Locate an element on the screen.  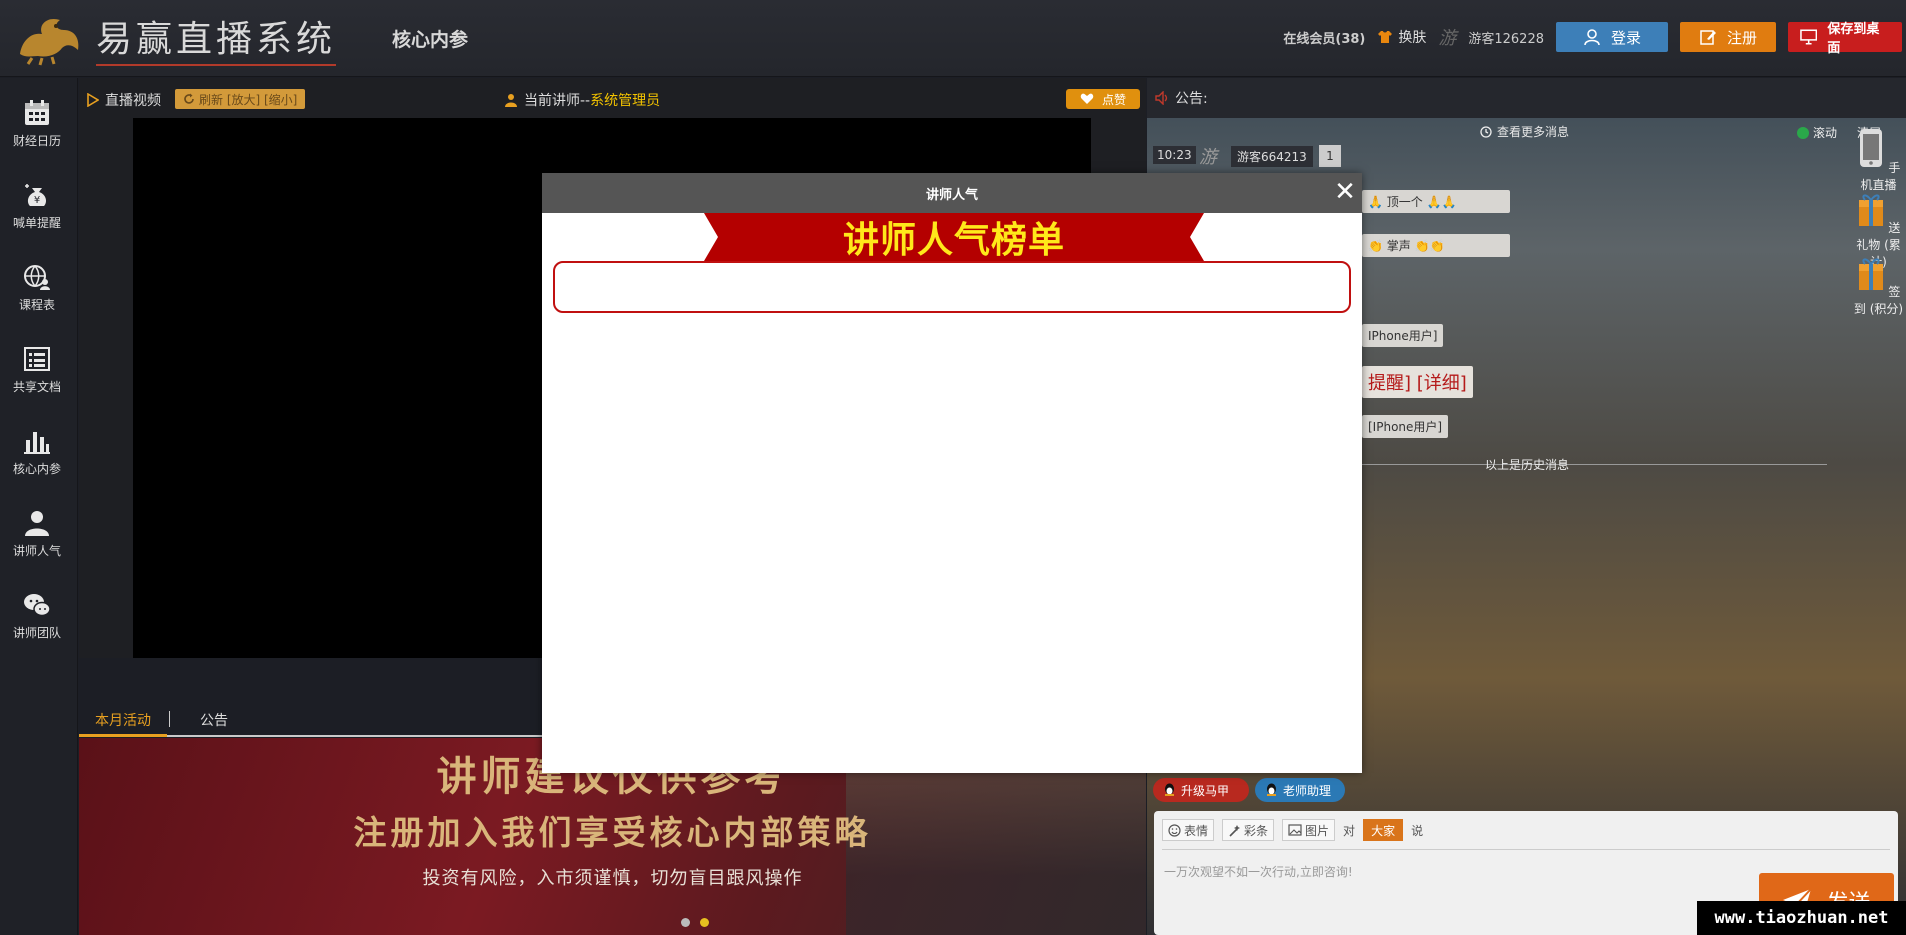
person-icon is located at coordinates (37, 523).